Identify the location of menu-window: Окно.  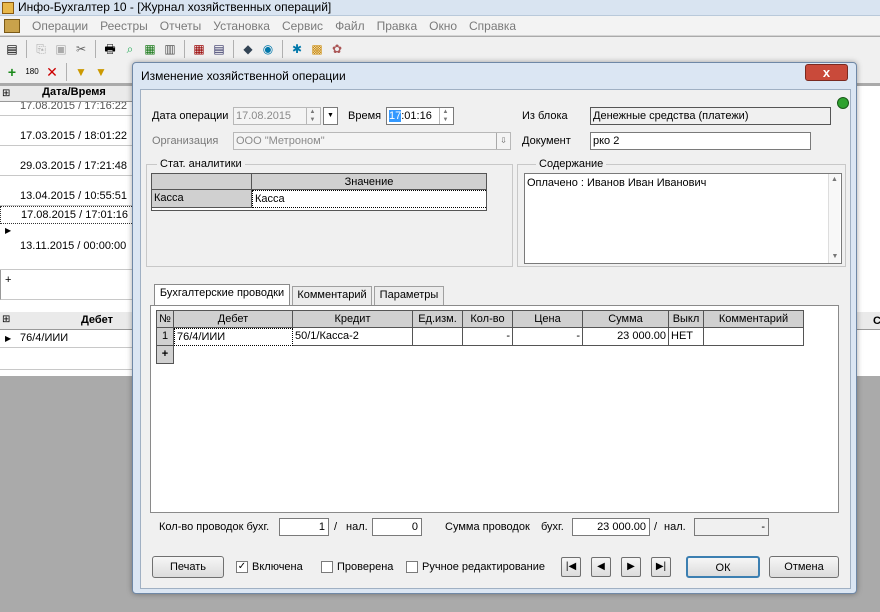
(443, 26).